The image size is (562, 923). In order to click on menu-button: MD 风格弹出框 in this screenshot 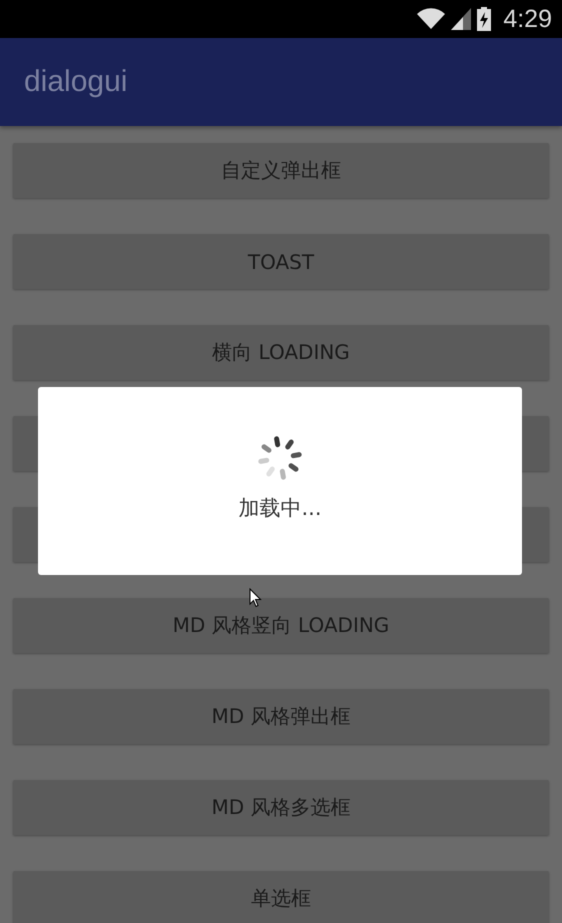, I will do `click(281, 716)`.